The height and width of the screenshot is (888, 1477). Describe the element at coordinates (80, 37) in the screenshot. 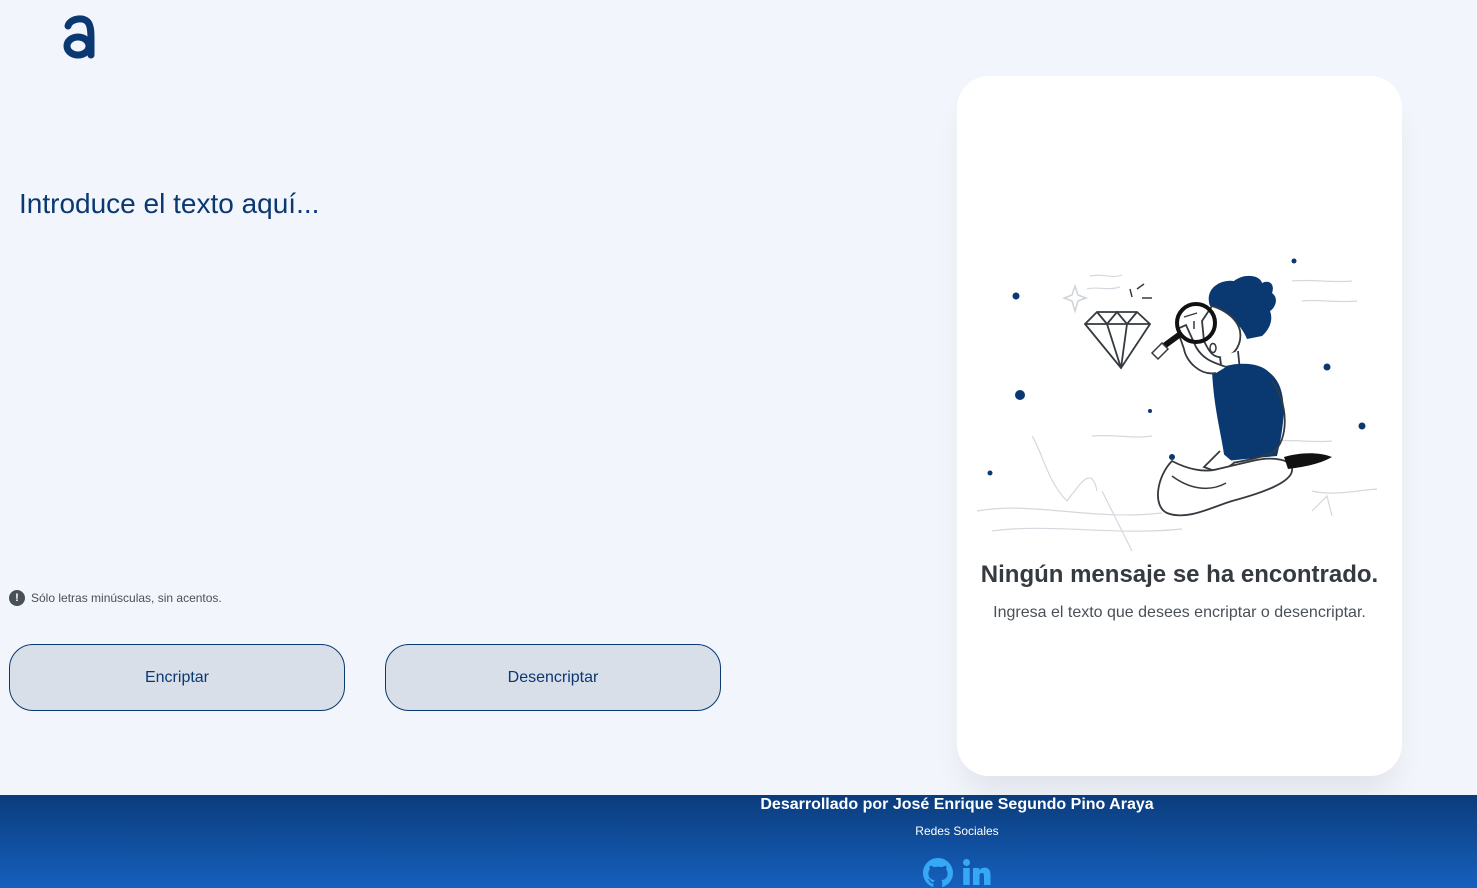

I see `logo-icon` at that location.